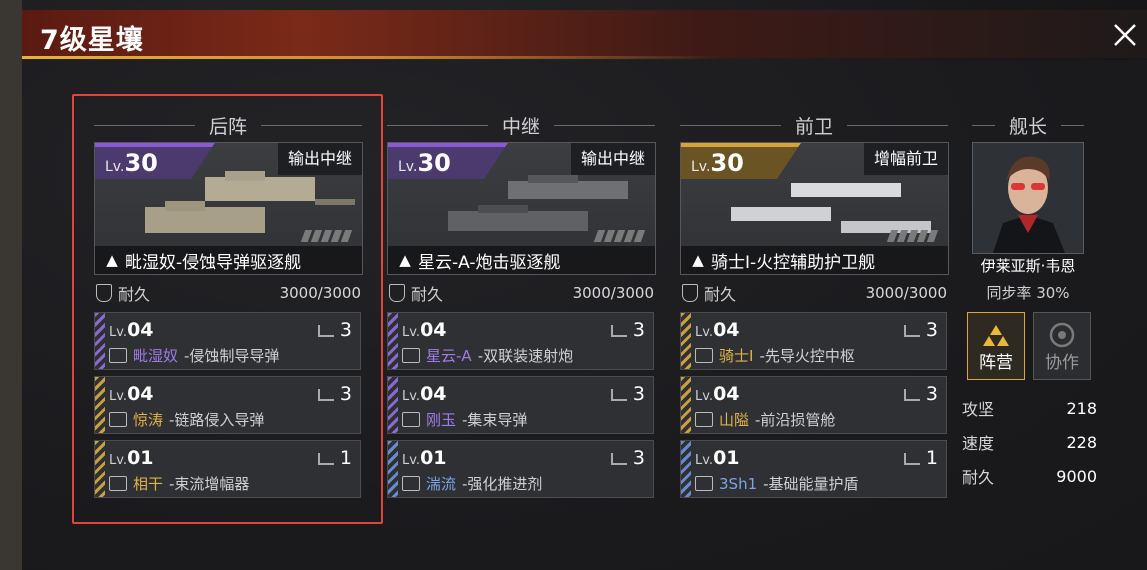 The width and height of the screenshot is (1147, 570). I want to click on ship-name: 星云-A-炮击驱逐舰, so click(489, 262).